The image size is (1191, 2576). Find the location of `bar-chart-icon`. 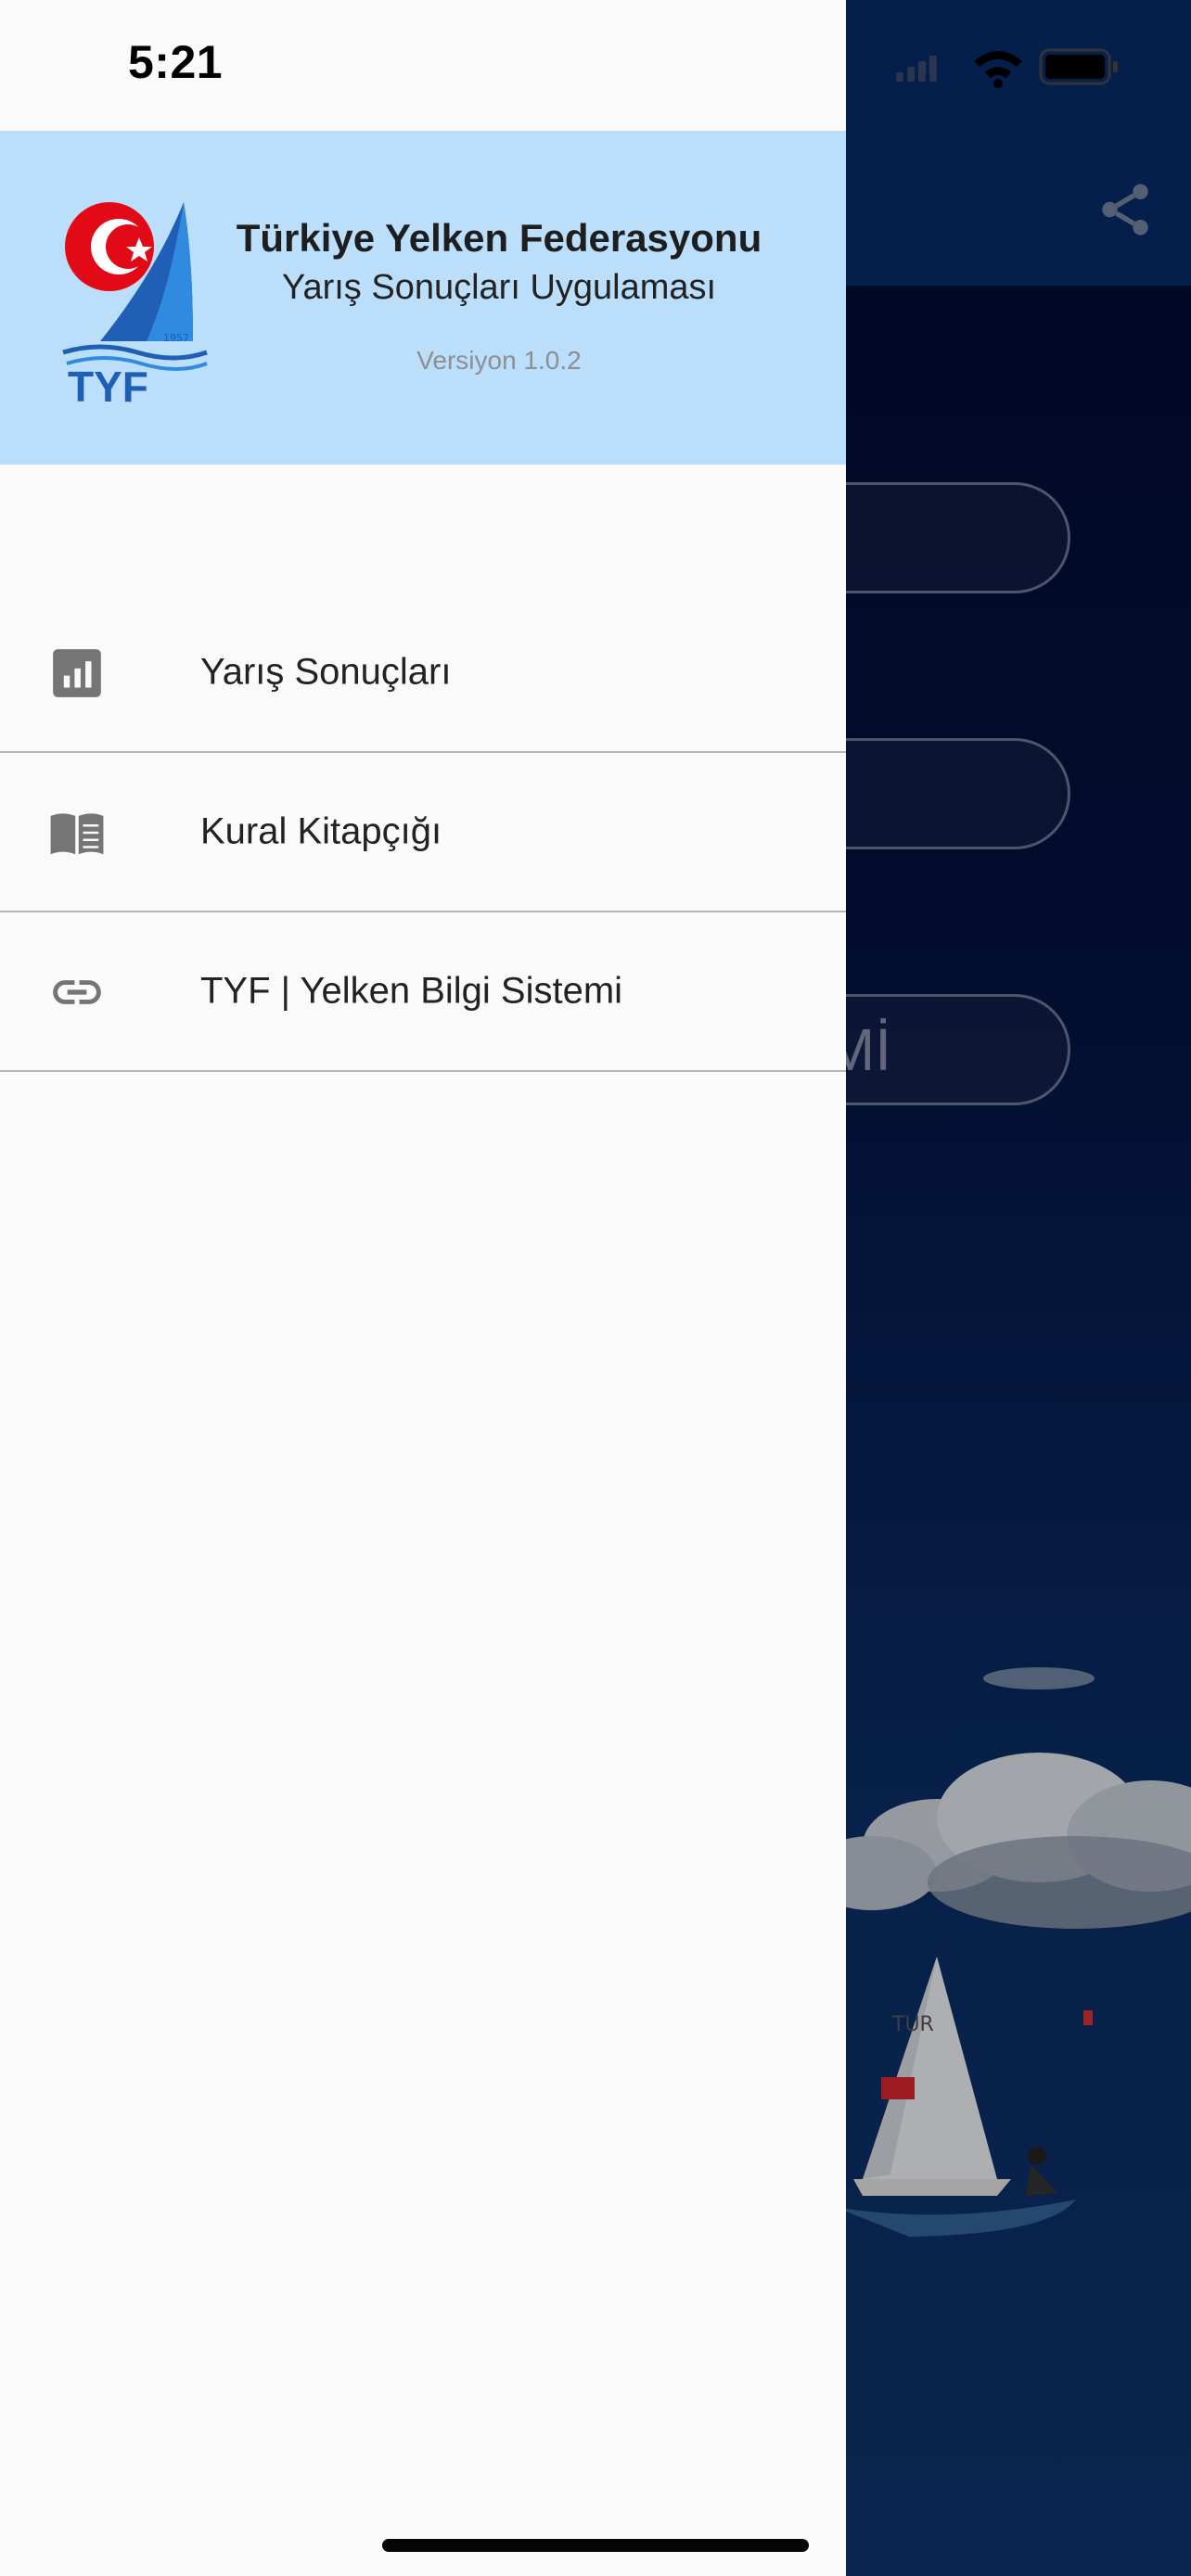

bar-chart-icon is located at coordinates (77, 673).